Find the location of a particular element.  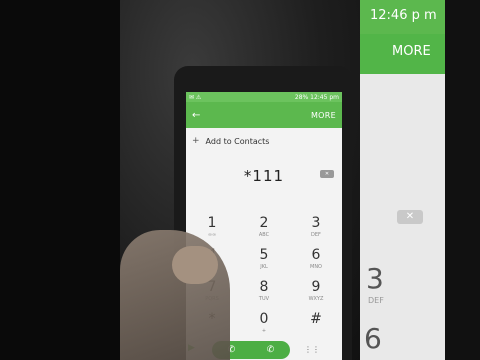

key-6: 6 MNO is located at coordinates (316, 262).